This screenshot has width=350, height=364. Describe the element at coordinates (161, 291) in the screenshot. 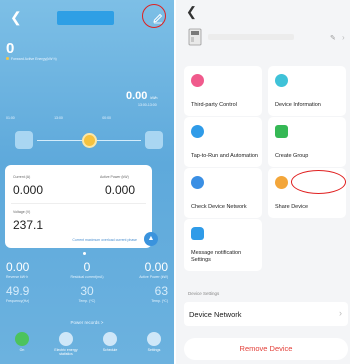

I see `stat-value: 63` at that location.